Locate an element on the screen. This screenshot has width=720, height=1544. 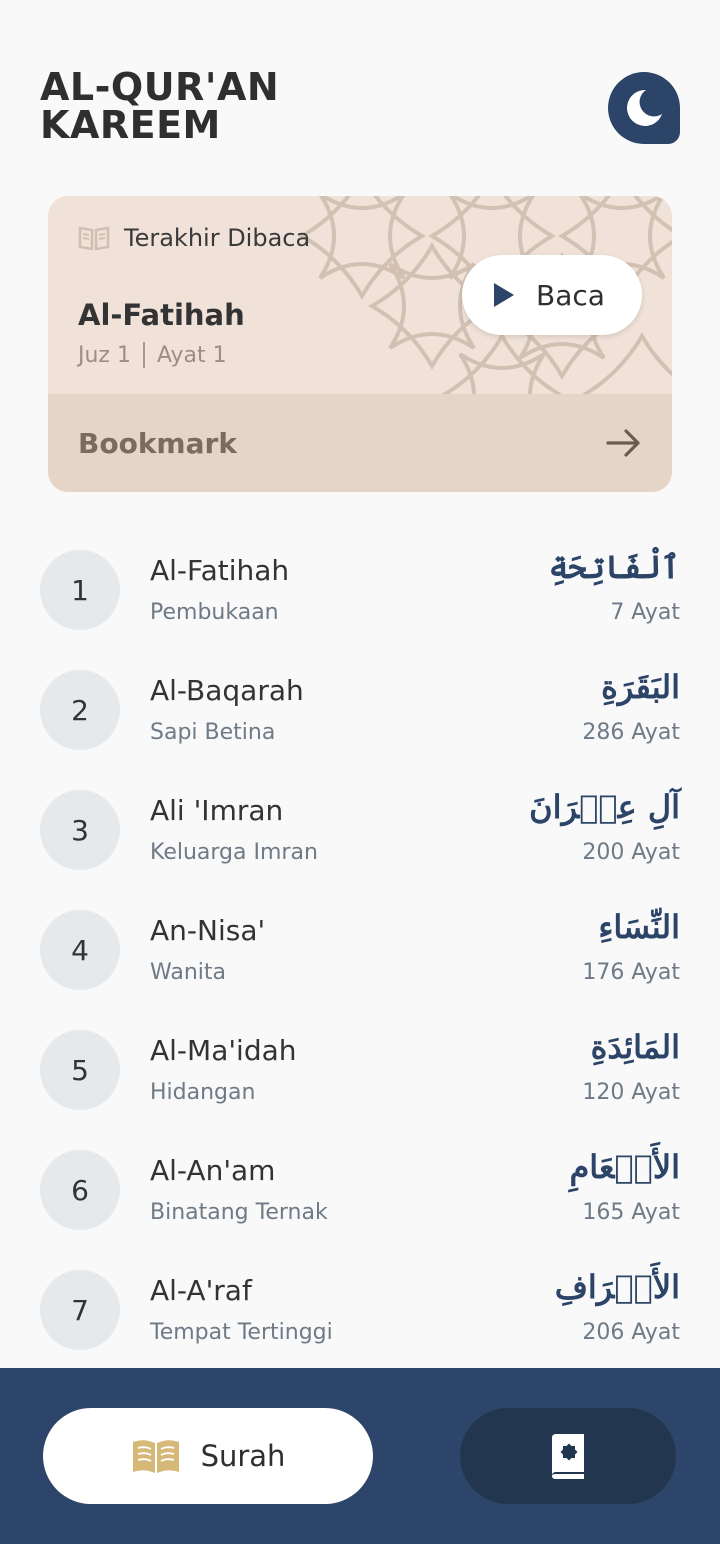
surah-ayat-count: 7 Ayat is located at coordinates (645, 612).